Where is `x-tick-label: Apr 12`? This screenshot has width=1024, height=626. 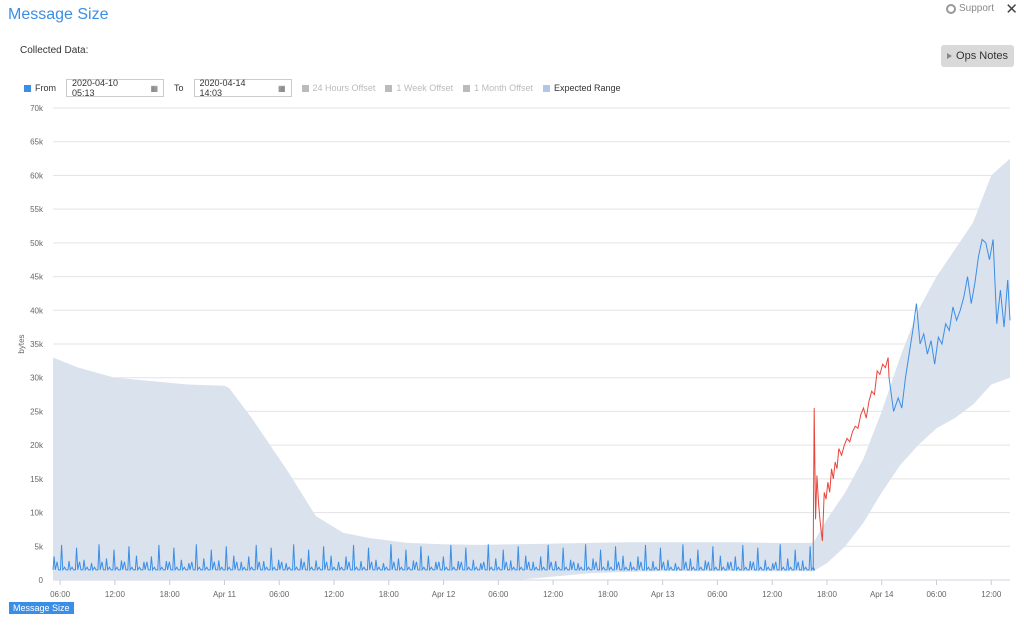
x-tick-label: Apr 12 is located at coordinates (444, 594).